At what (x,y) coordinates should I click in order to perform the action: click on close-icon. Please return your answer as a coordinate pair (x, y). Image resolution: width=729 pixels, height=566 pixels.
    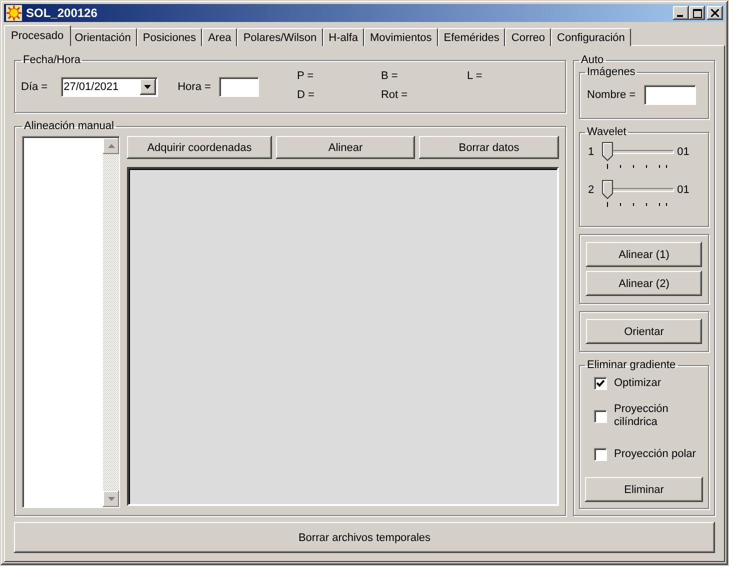
    Looking at the image, I should click on (715, 13).